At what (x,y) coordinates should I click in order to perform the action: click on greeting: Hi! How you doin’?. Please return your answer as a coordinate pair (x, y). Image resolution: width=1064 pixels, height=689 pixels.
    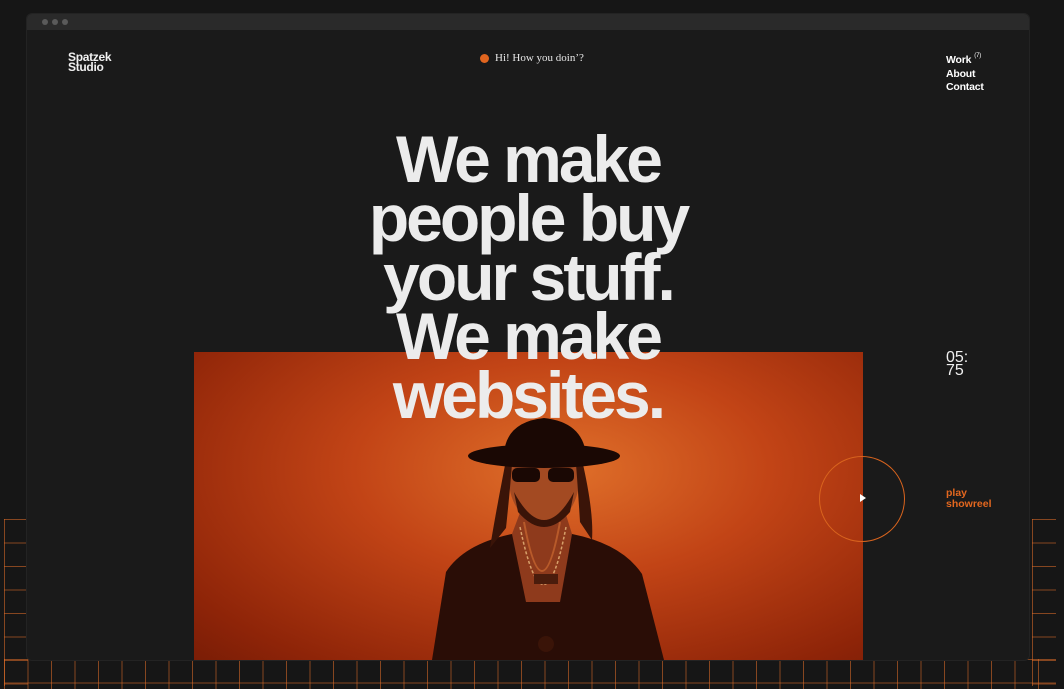
    Looking at the image, I should click on (532, 58).